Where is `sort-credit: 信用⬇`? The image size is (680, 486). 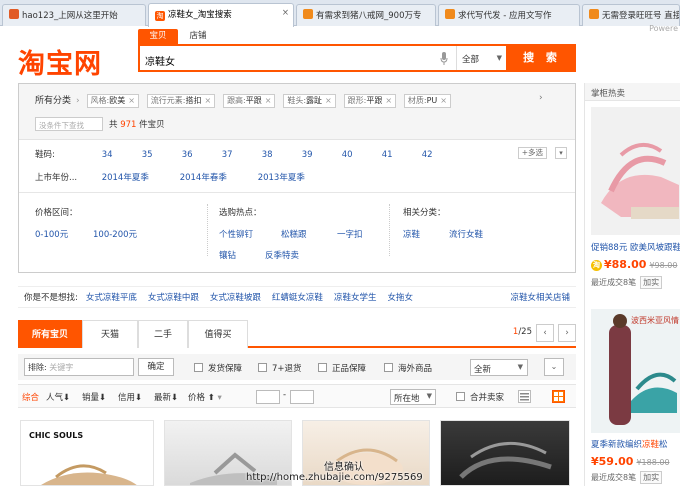 sort-credit: 信用⬇ is located at coordinates (130, 397).